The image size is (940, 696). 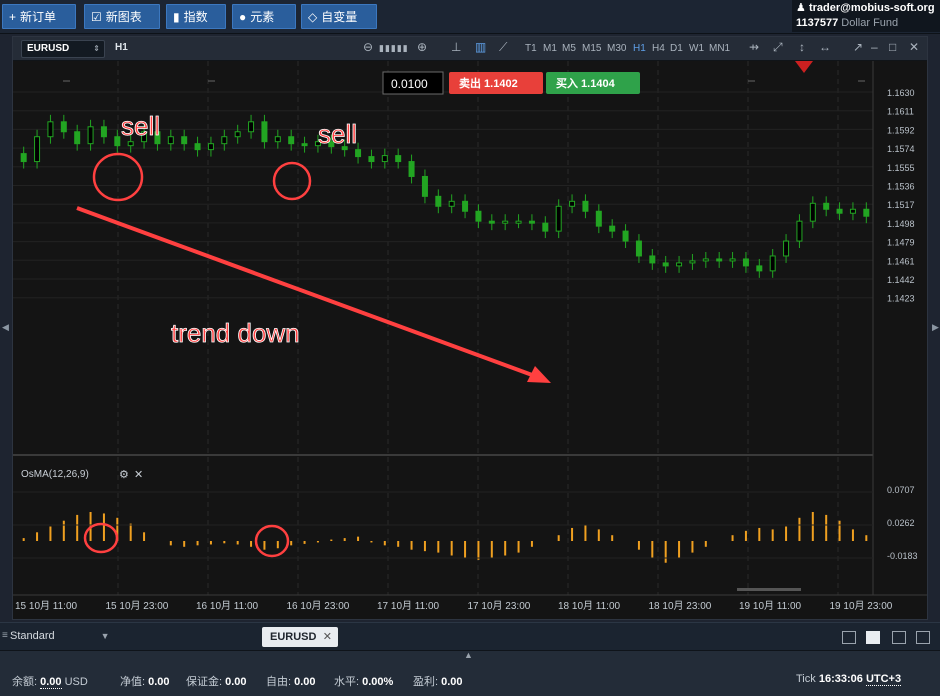 What do you see at coordinates (124, 475) in the screenshot?
I see `indicator-settings-icon: ⚙` at bounding box center [124, 475].